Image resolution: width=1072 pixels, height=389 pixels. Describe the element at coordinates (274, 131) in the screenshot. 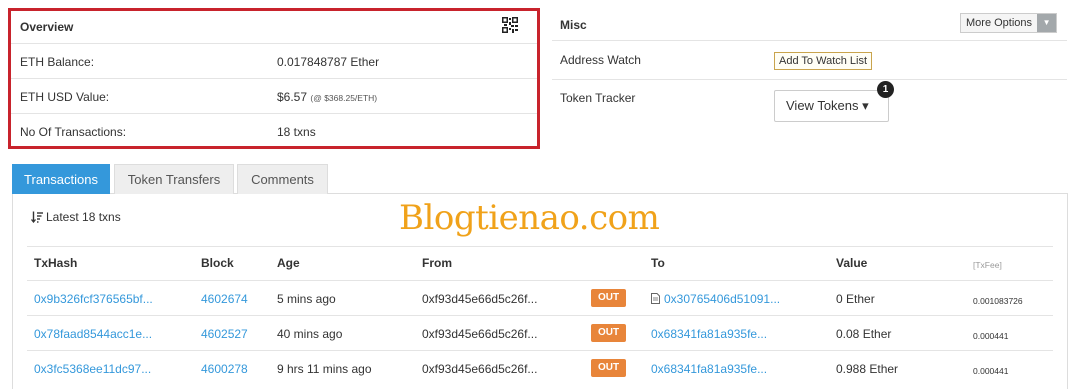

I see `transactions-count-row: No Of Transactions: 18 txns` at that location.